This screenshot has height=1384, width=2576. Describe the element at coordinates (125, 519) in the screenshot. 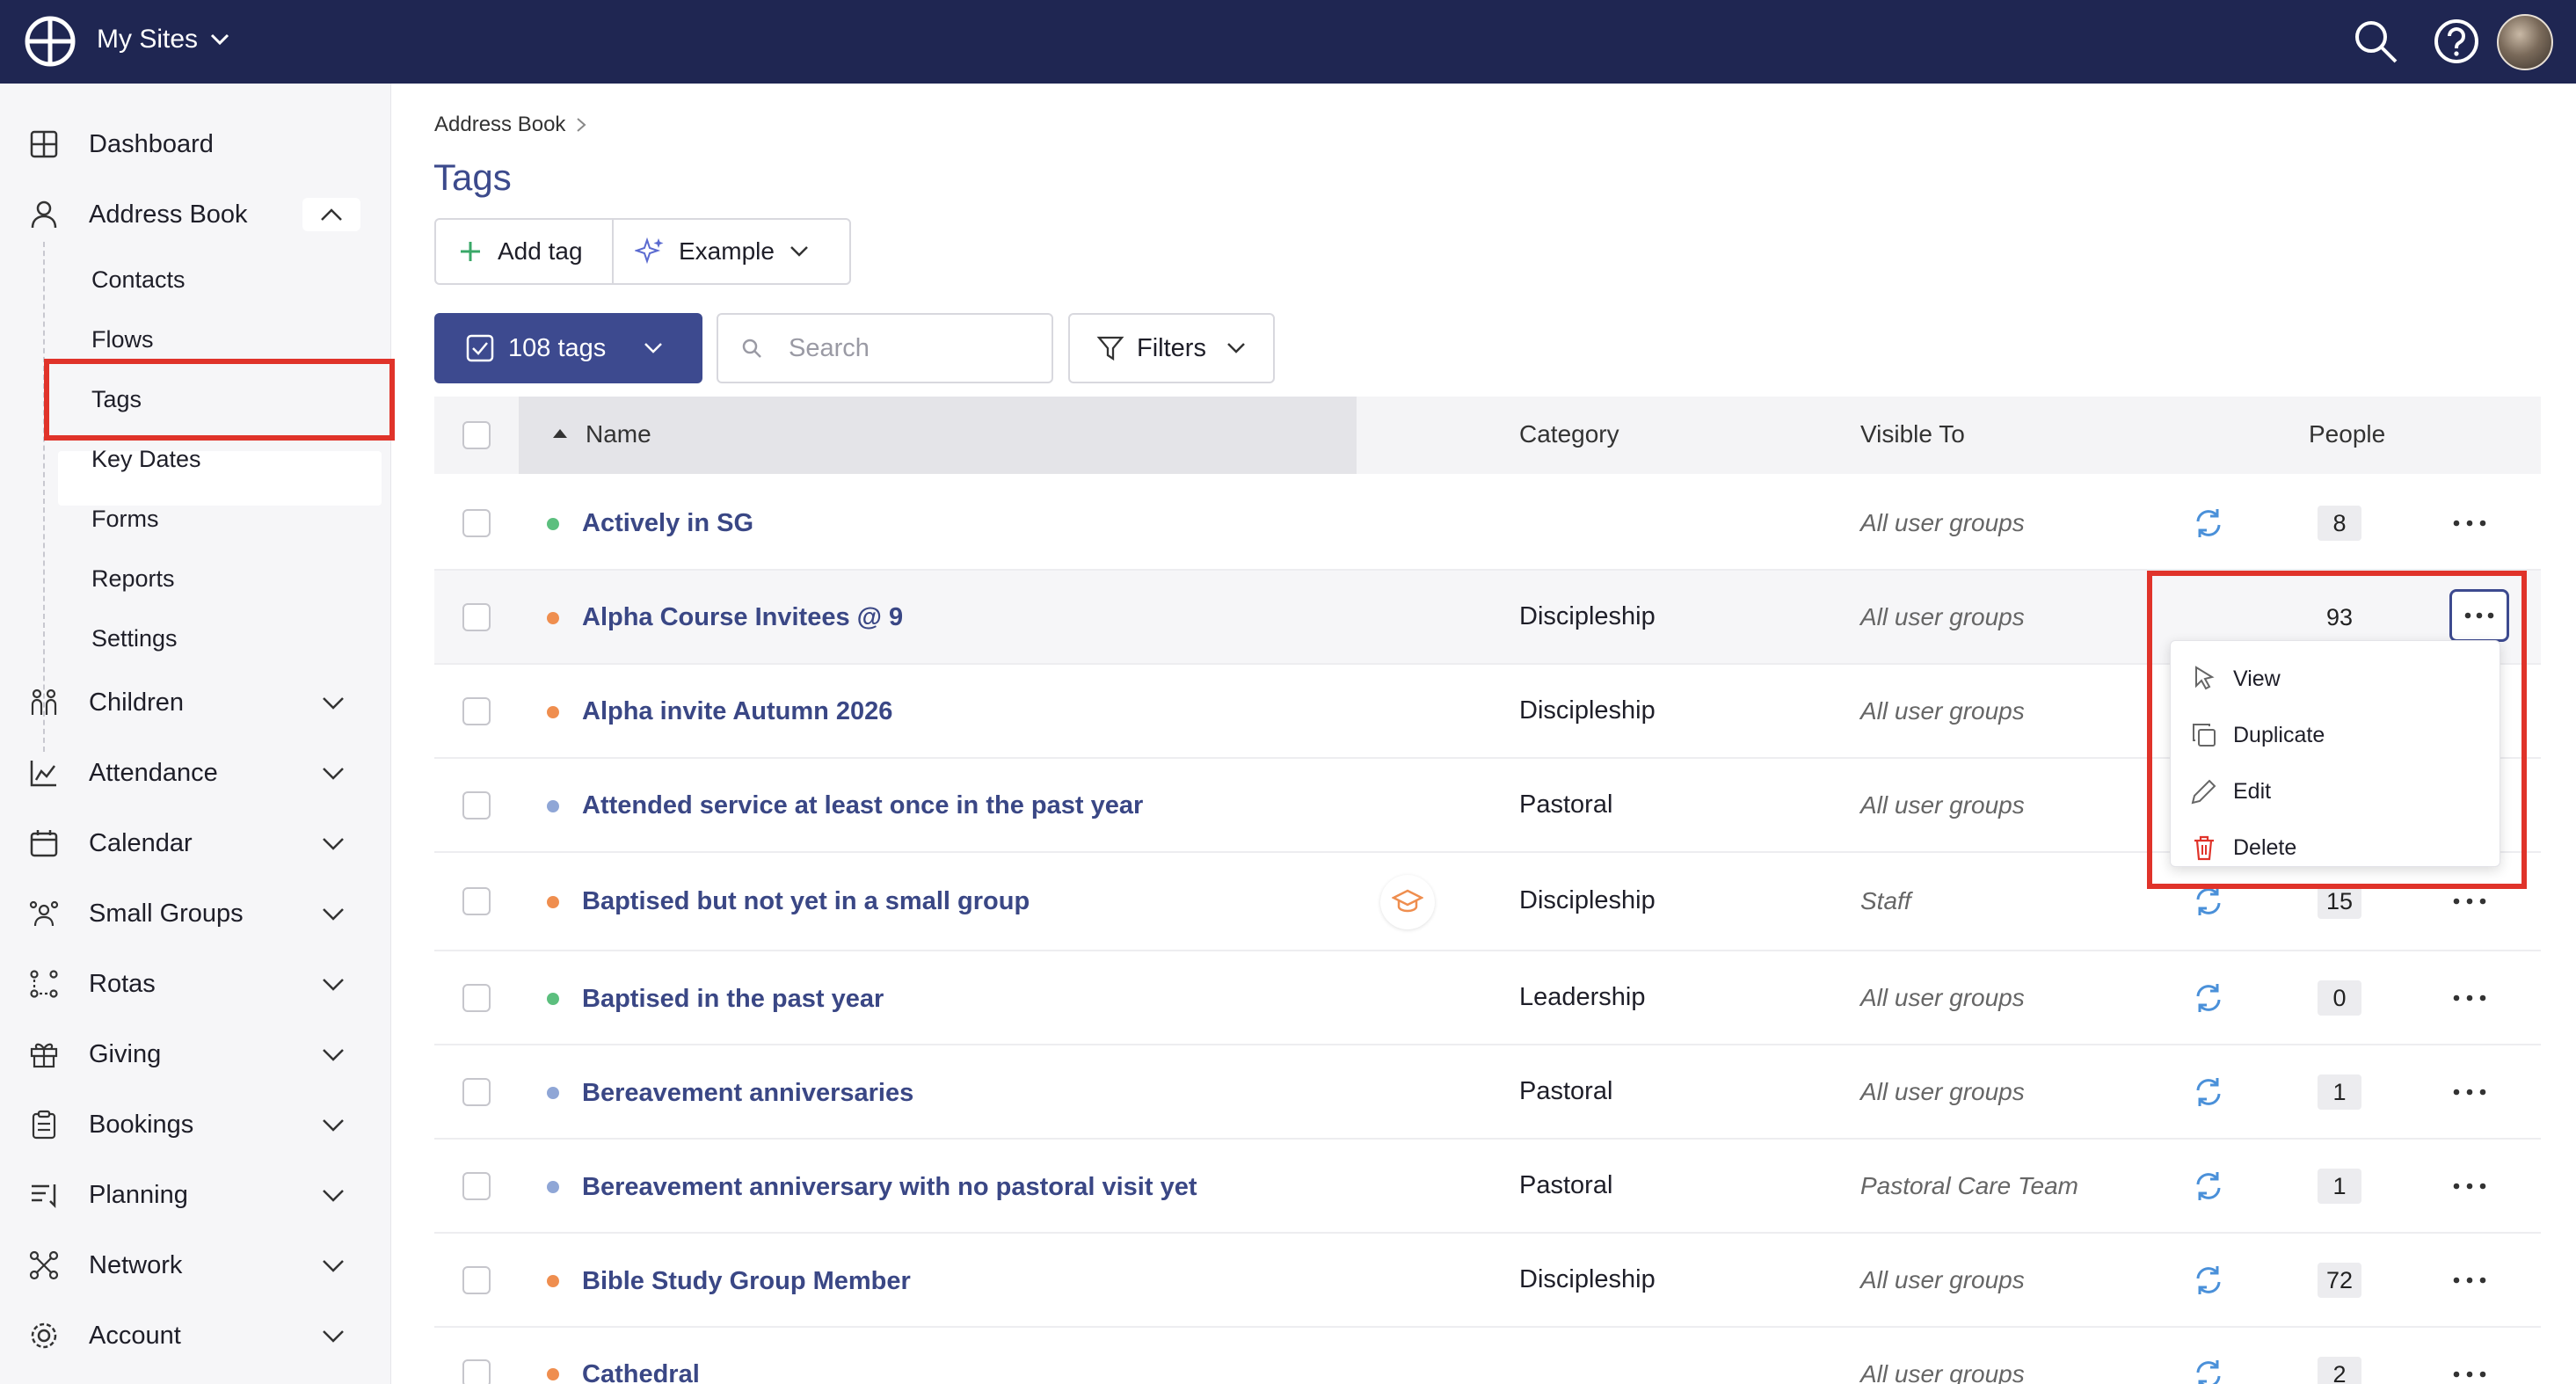

I see `sidebar-subitem-forms: Forms` at that location.